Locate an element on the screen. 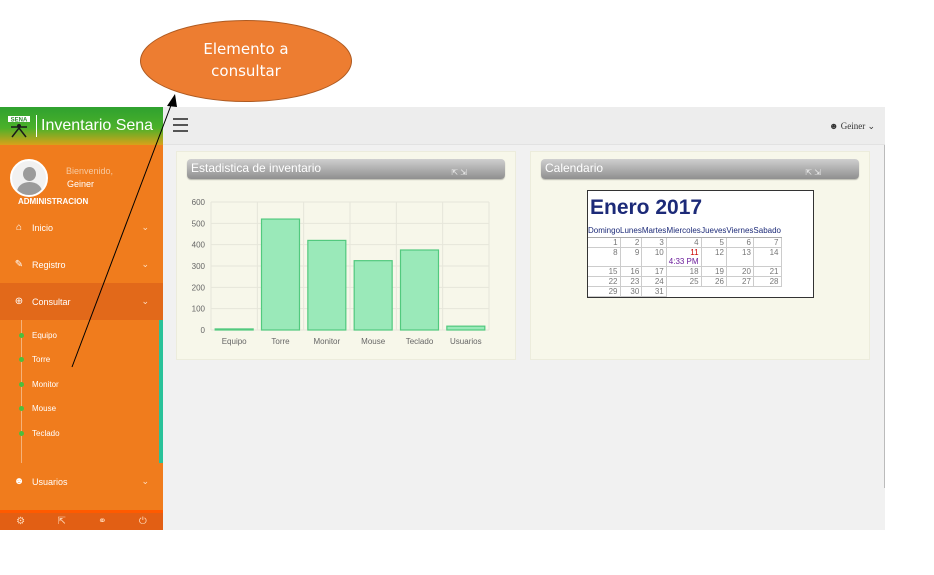  edit-icon: ✎ is located at coordinates (19, 264).